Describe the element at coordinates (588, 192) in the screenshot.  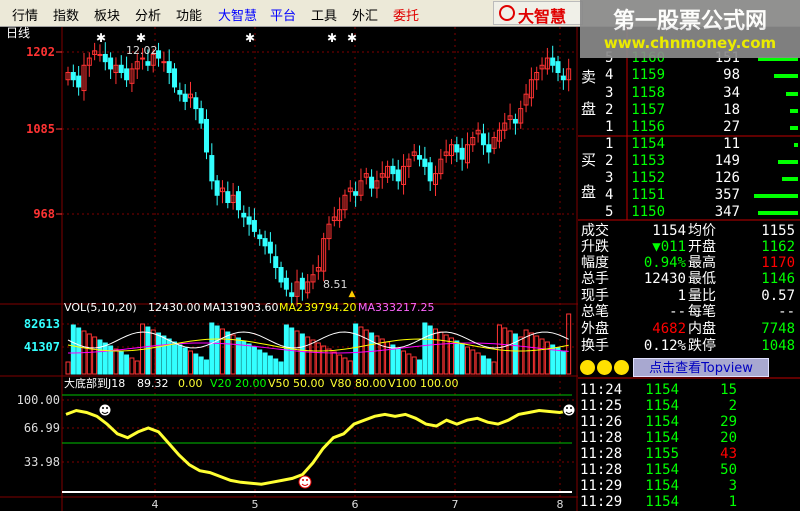
I see `buy-side-label: 盘` at that location.